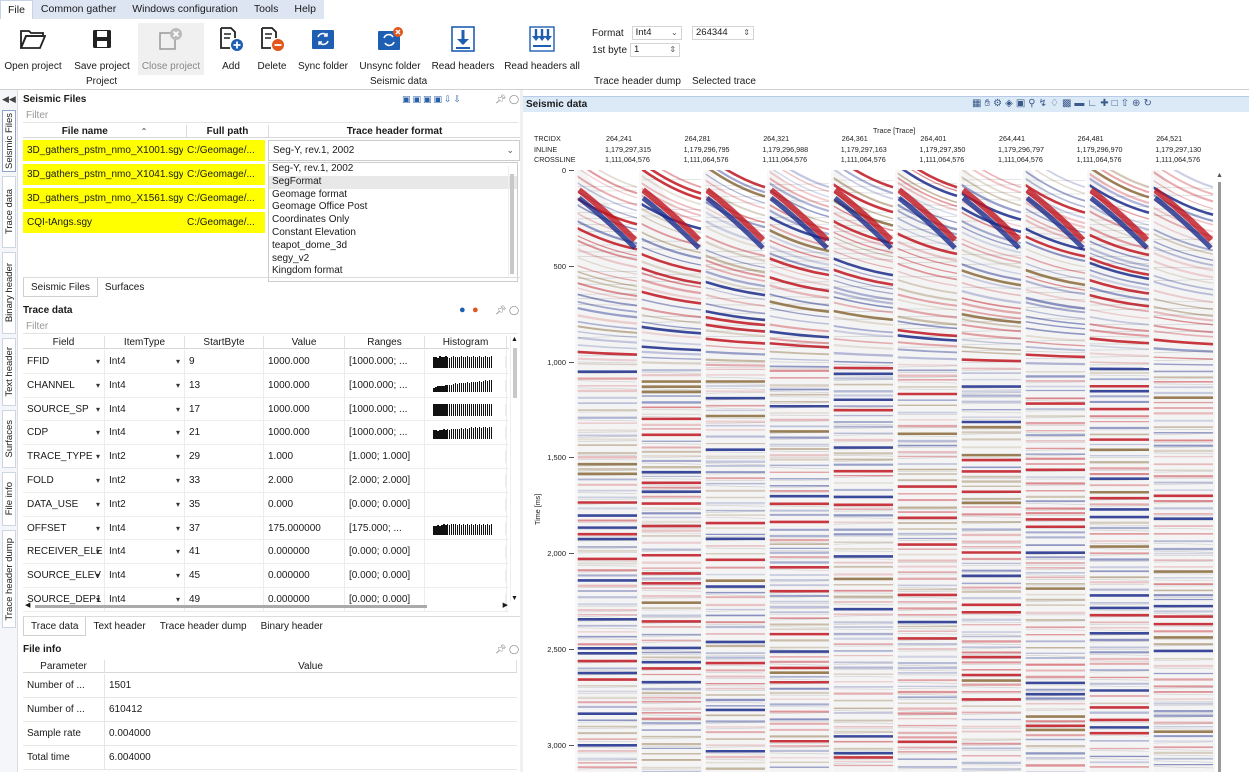 This screenshot has width=1249, height=772. Describe the element at coordinates (1116, 103) in the screenshot. I see `comment-icon: □` at that location.